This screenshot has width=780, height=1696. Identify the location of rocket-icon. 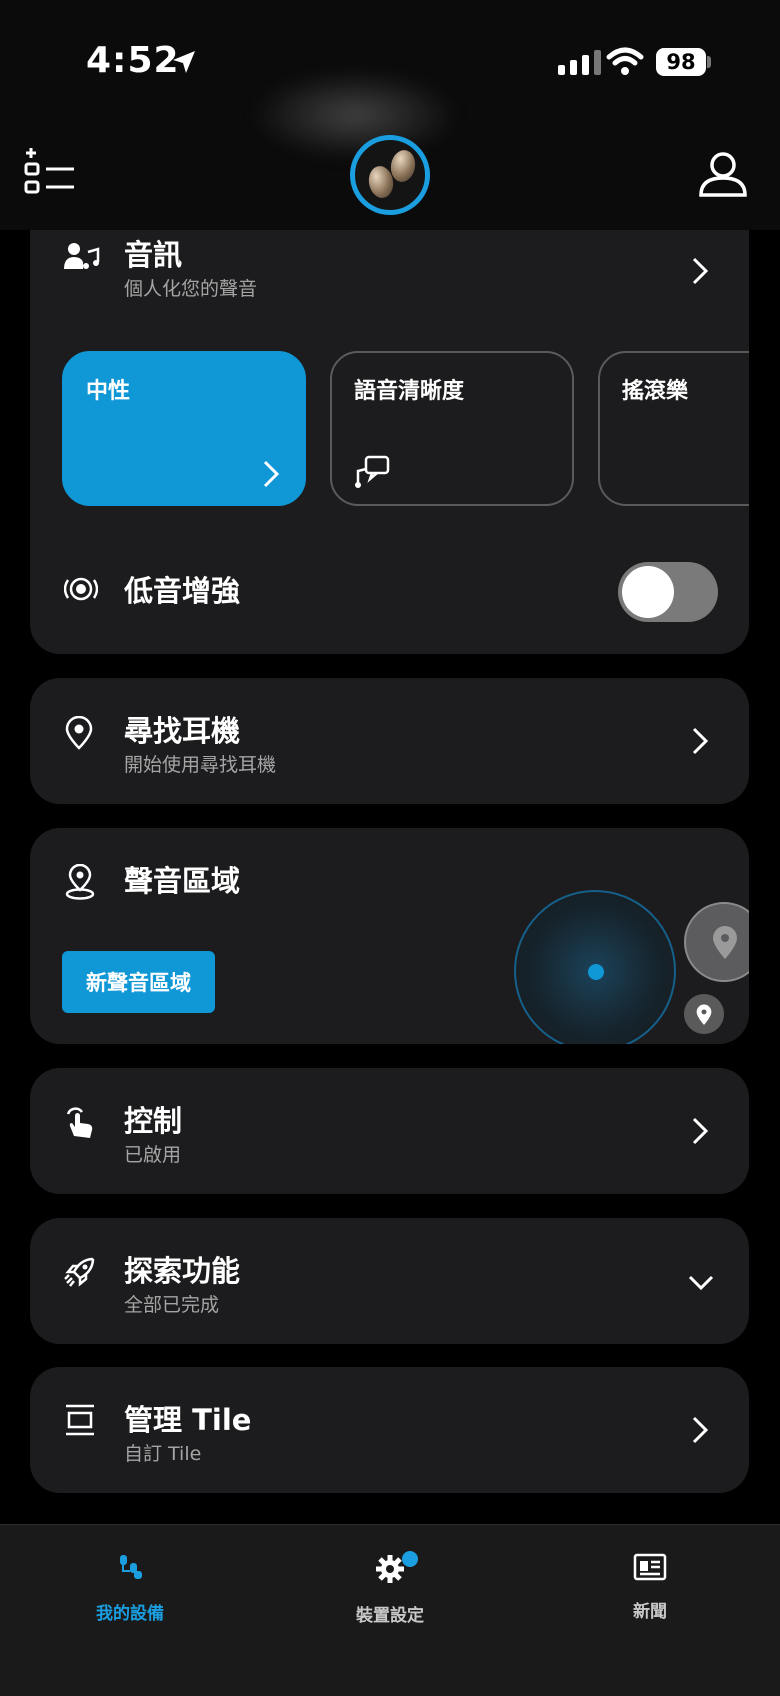
(79, 1272).